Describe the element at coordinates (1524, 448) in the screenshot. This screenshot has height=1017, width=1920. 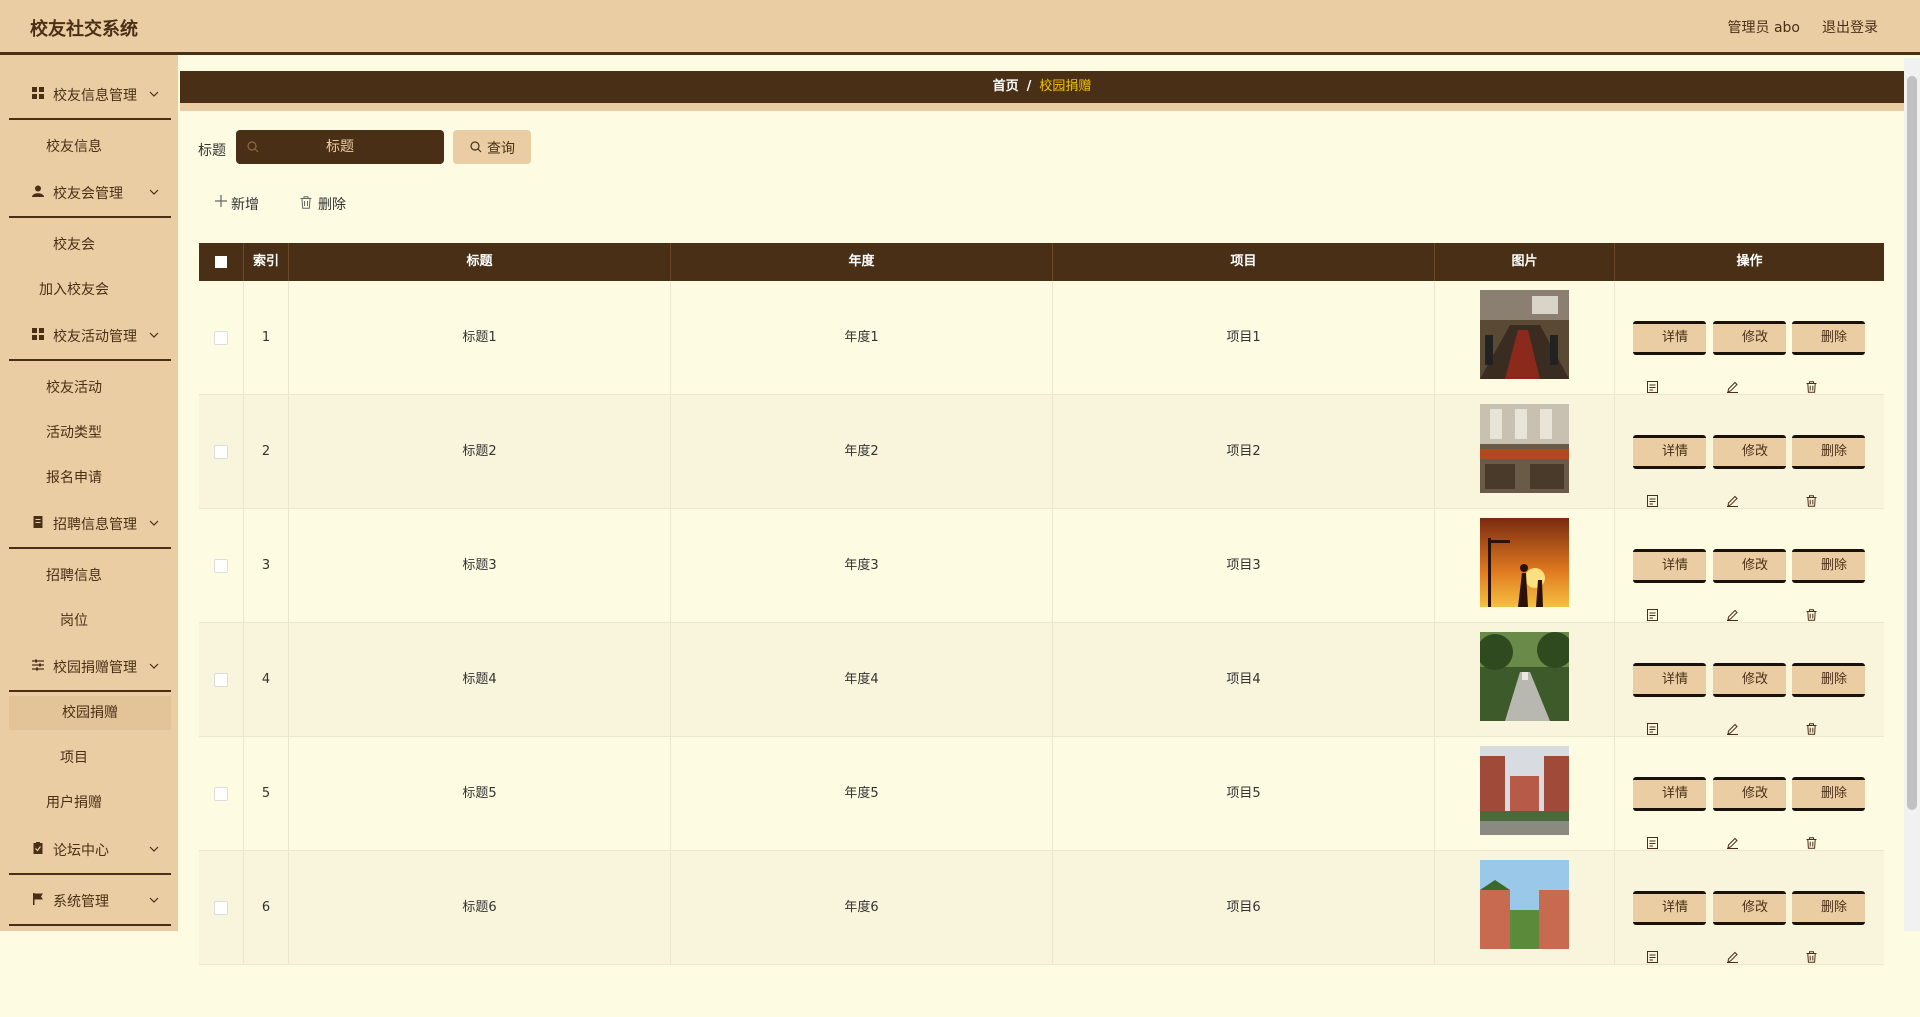
I see `office-image` at that location.